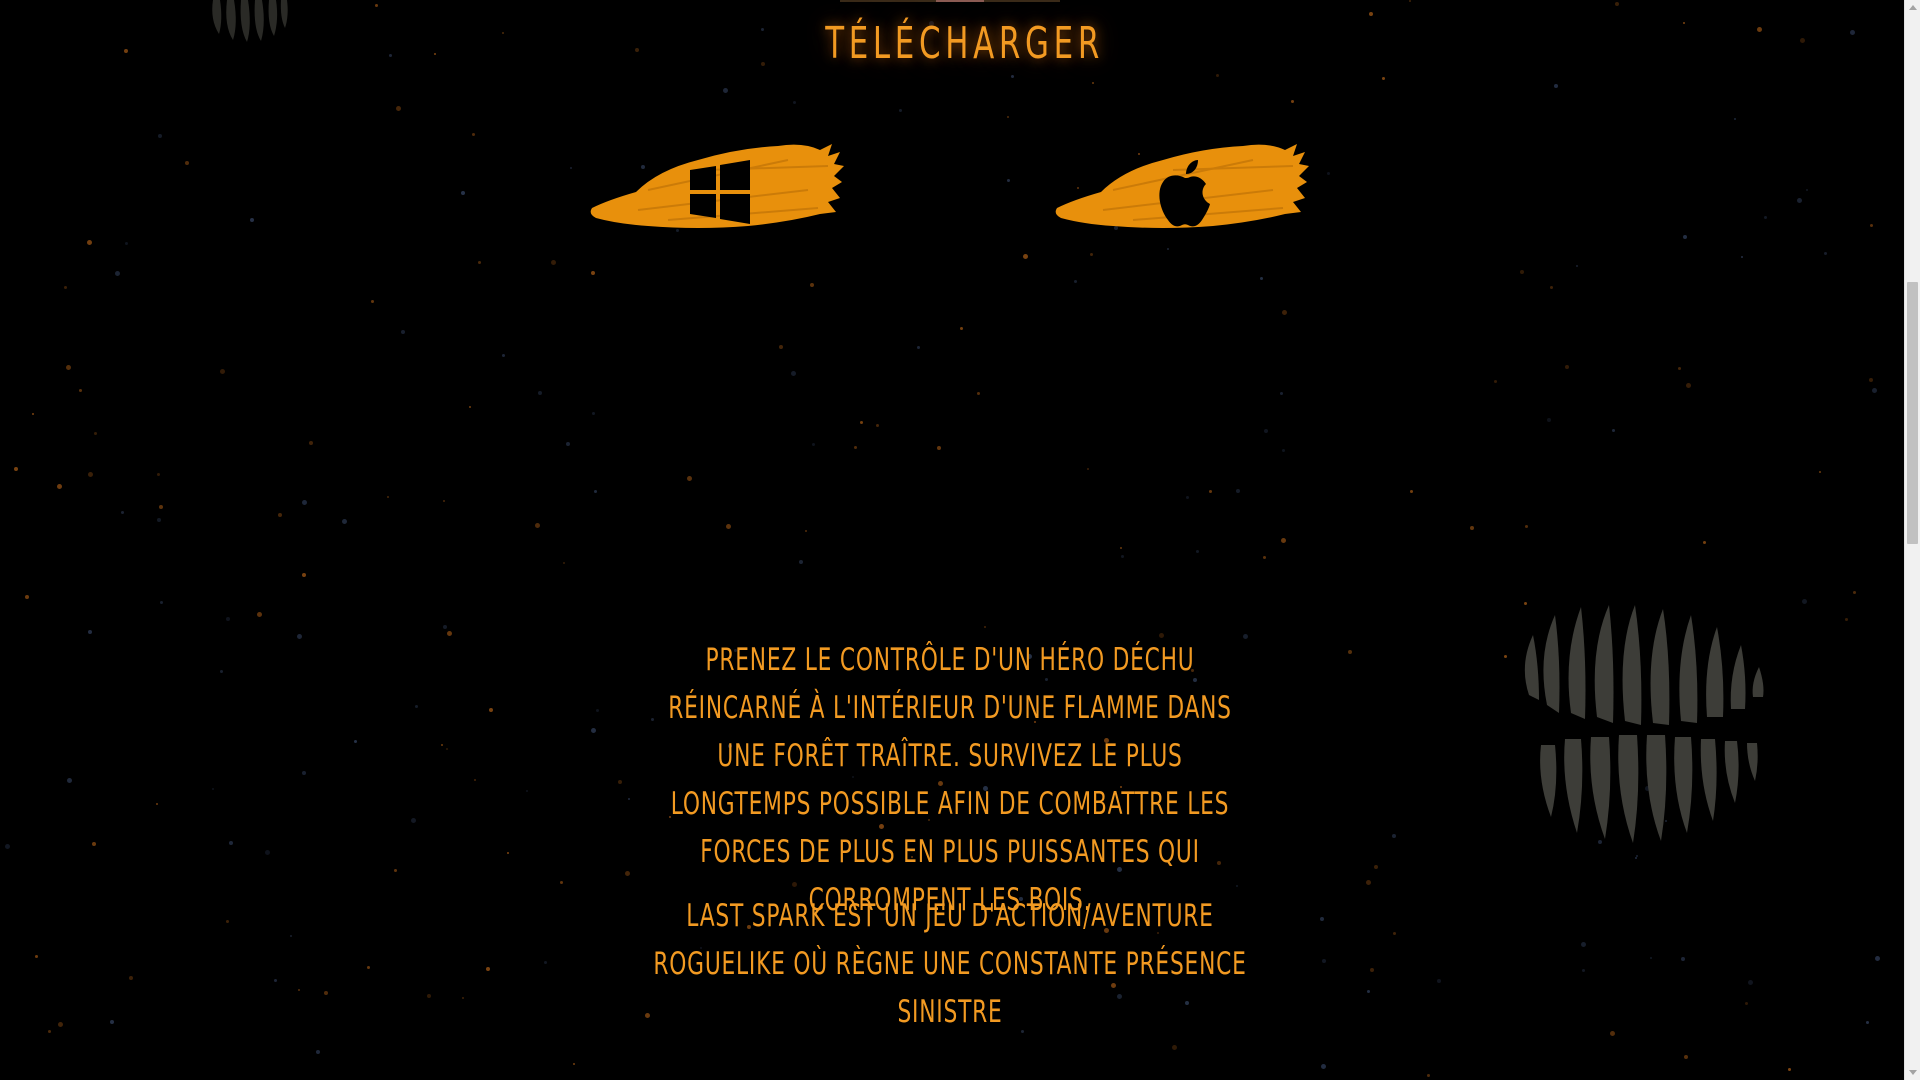  I want to click on download-section-header: TÉLÉCHARGER, so click(950, 47).